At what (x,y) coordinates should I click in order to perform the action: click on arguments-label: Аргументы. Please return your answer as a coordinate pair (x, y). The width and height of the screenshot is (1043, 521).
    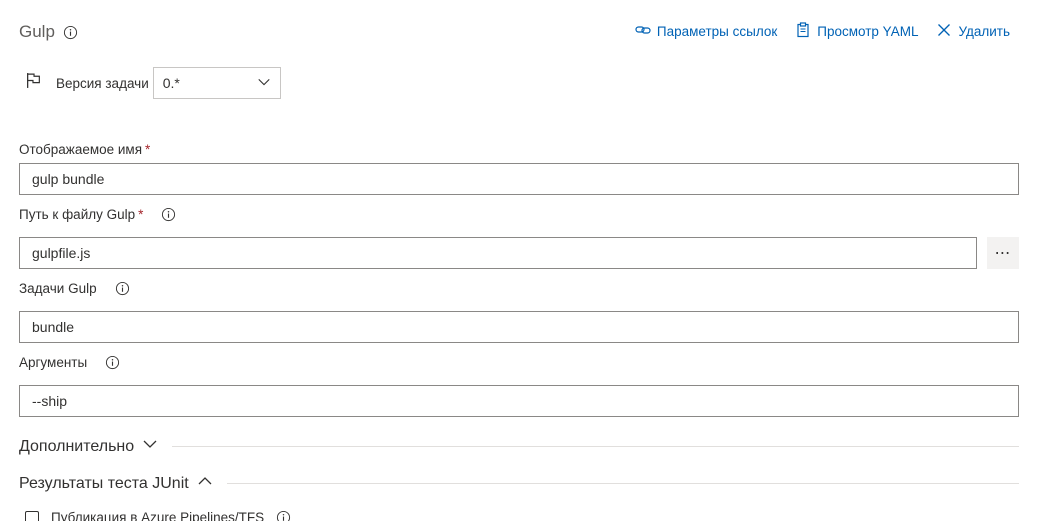
    Looking at the image, I should click on (69, 362).